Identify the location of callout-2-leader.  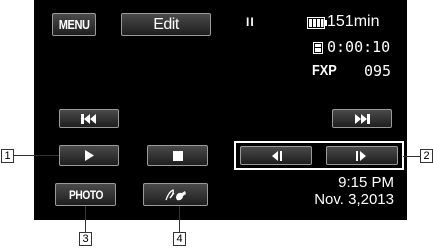
(411, 156).